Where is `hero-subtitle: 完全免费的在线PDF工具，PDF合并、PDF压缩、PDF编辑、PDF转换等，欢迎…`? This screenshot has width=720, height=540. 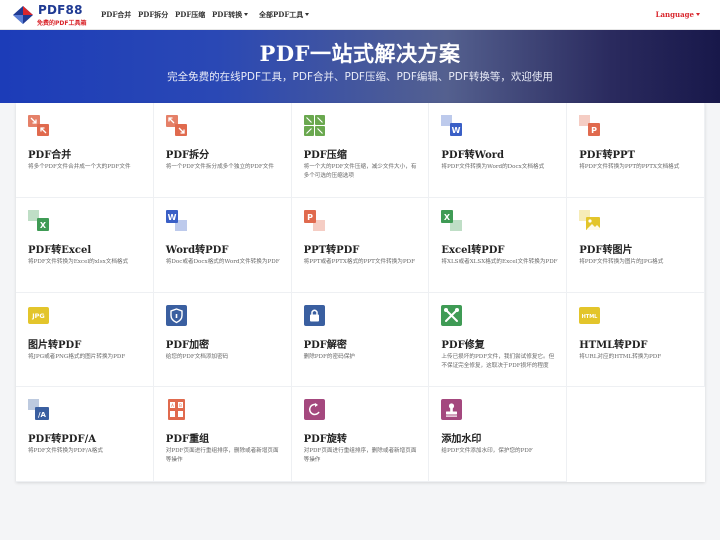 hero-subtitle: 完全免费的在线PDF工具，PDF合并、PDF压缩、PDF编辑、PDF转换等，欢迎… is located at coordinates (360, 77).